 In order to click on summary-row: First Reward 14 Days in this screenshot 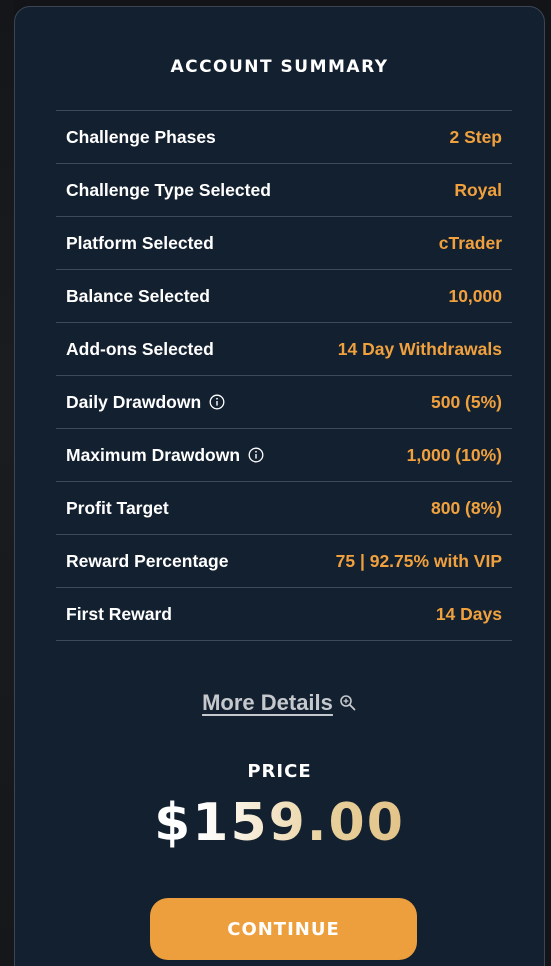, I will do `click(284, 614)`.